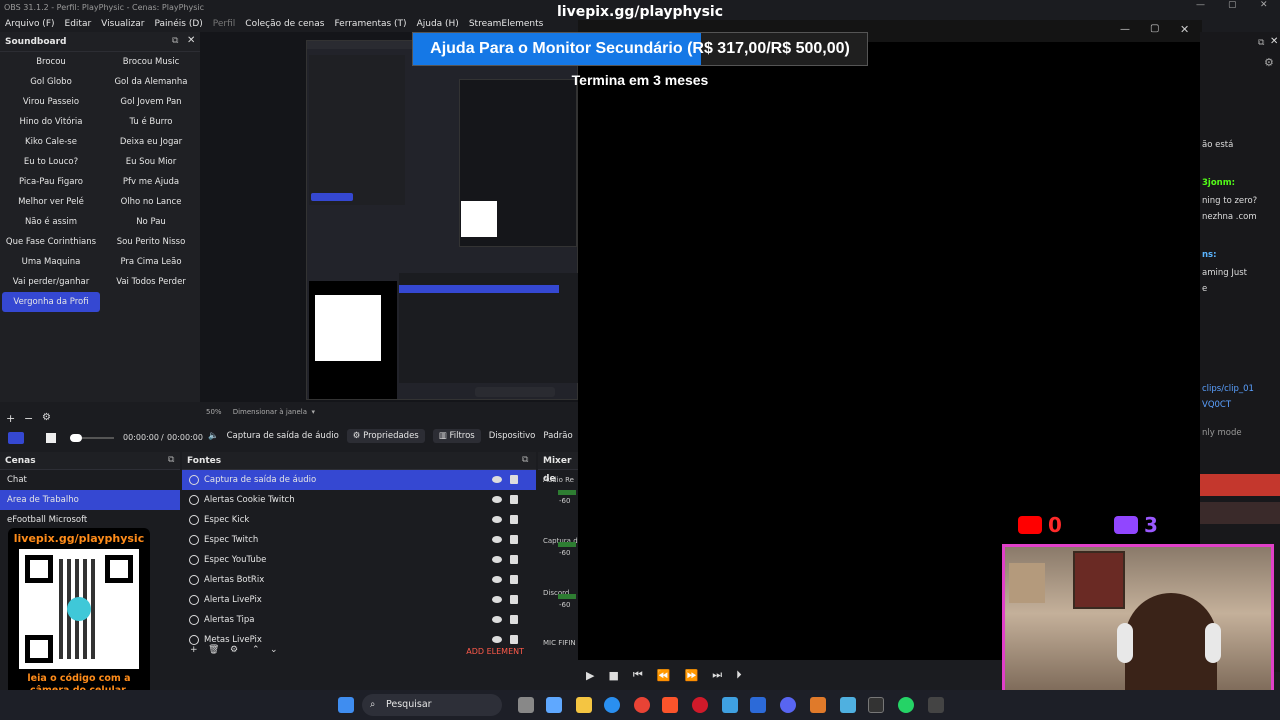 The width and height of the screenshot is (1280, 720). What do you see at coordinates (359, 500) in the screenshot?
I see `source-row: Alertas Cookie Twitch` at bounding box center [359, 500].